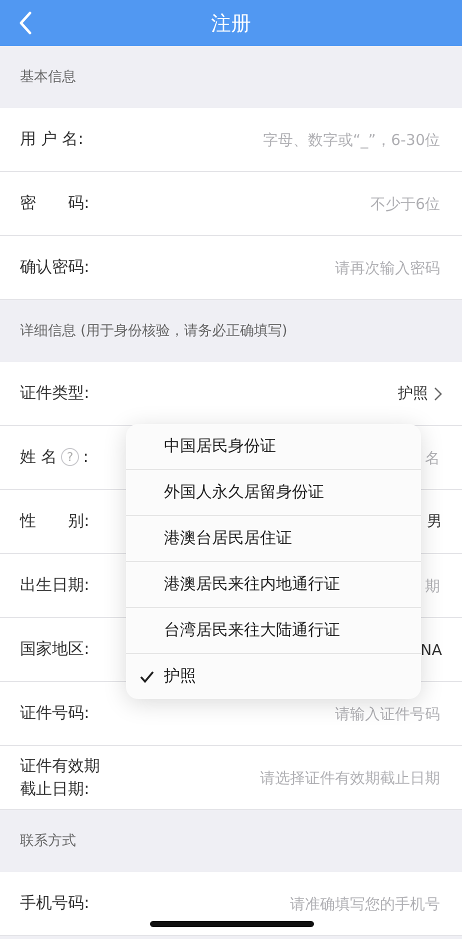 The height and width of the screenshot is (939, 462). I want to click on field-label: 证件类型:, so click(55, 393).